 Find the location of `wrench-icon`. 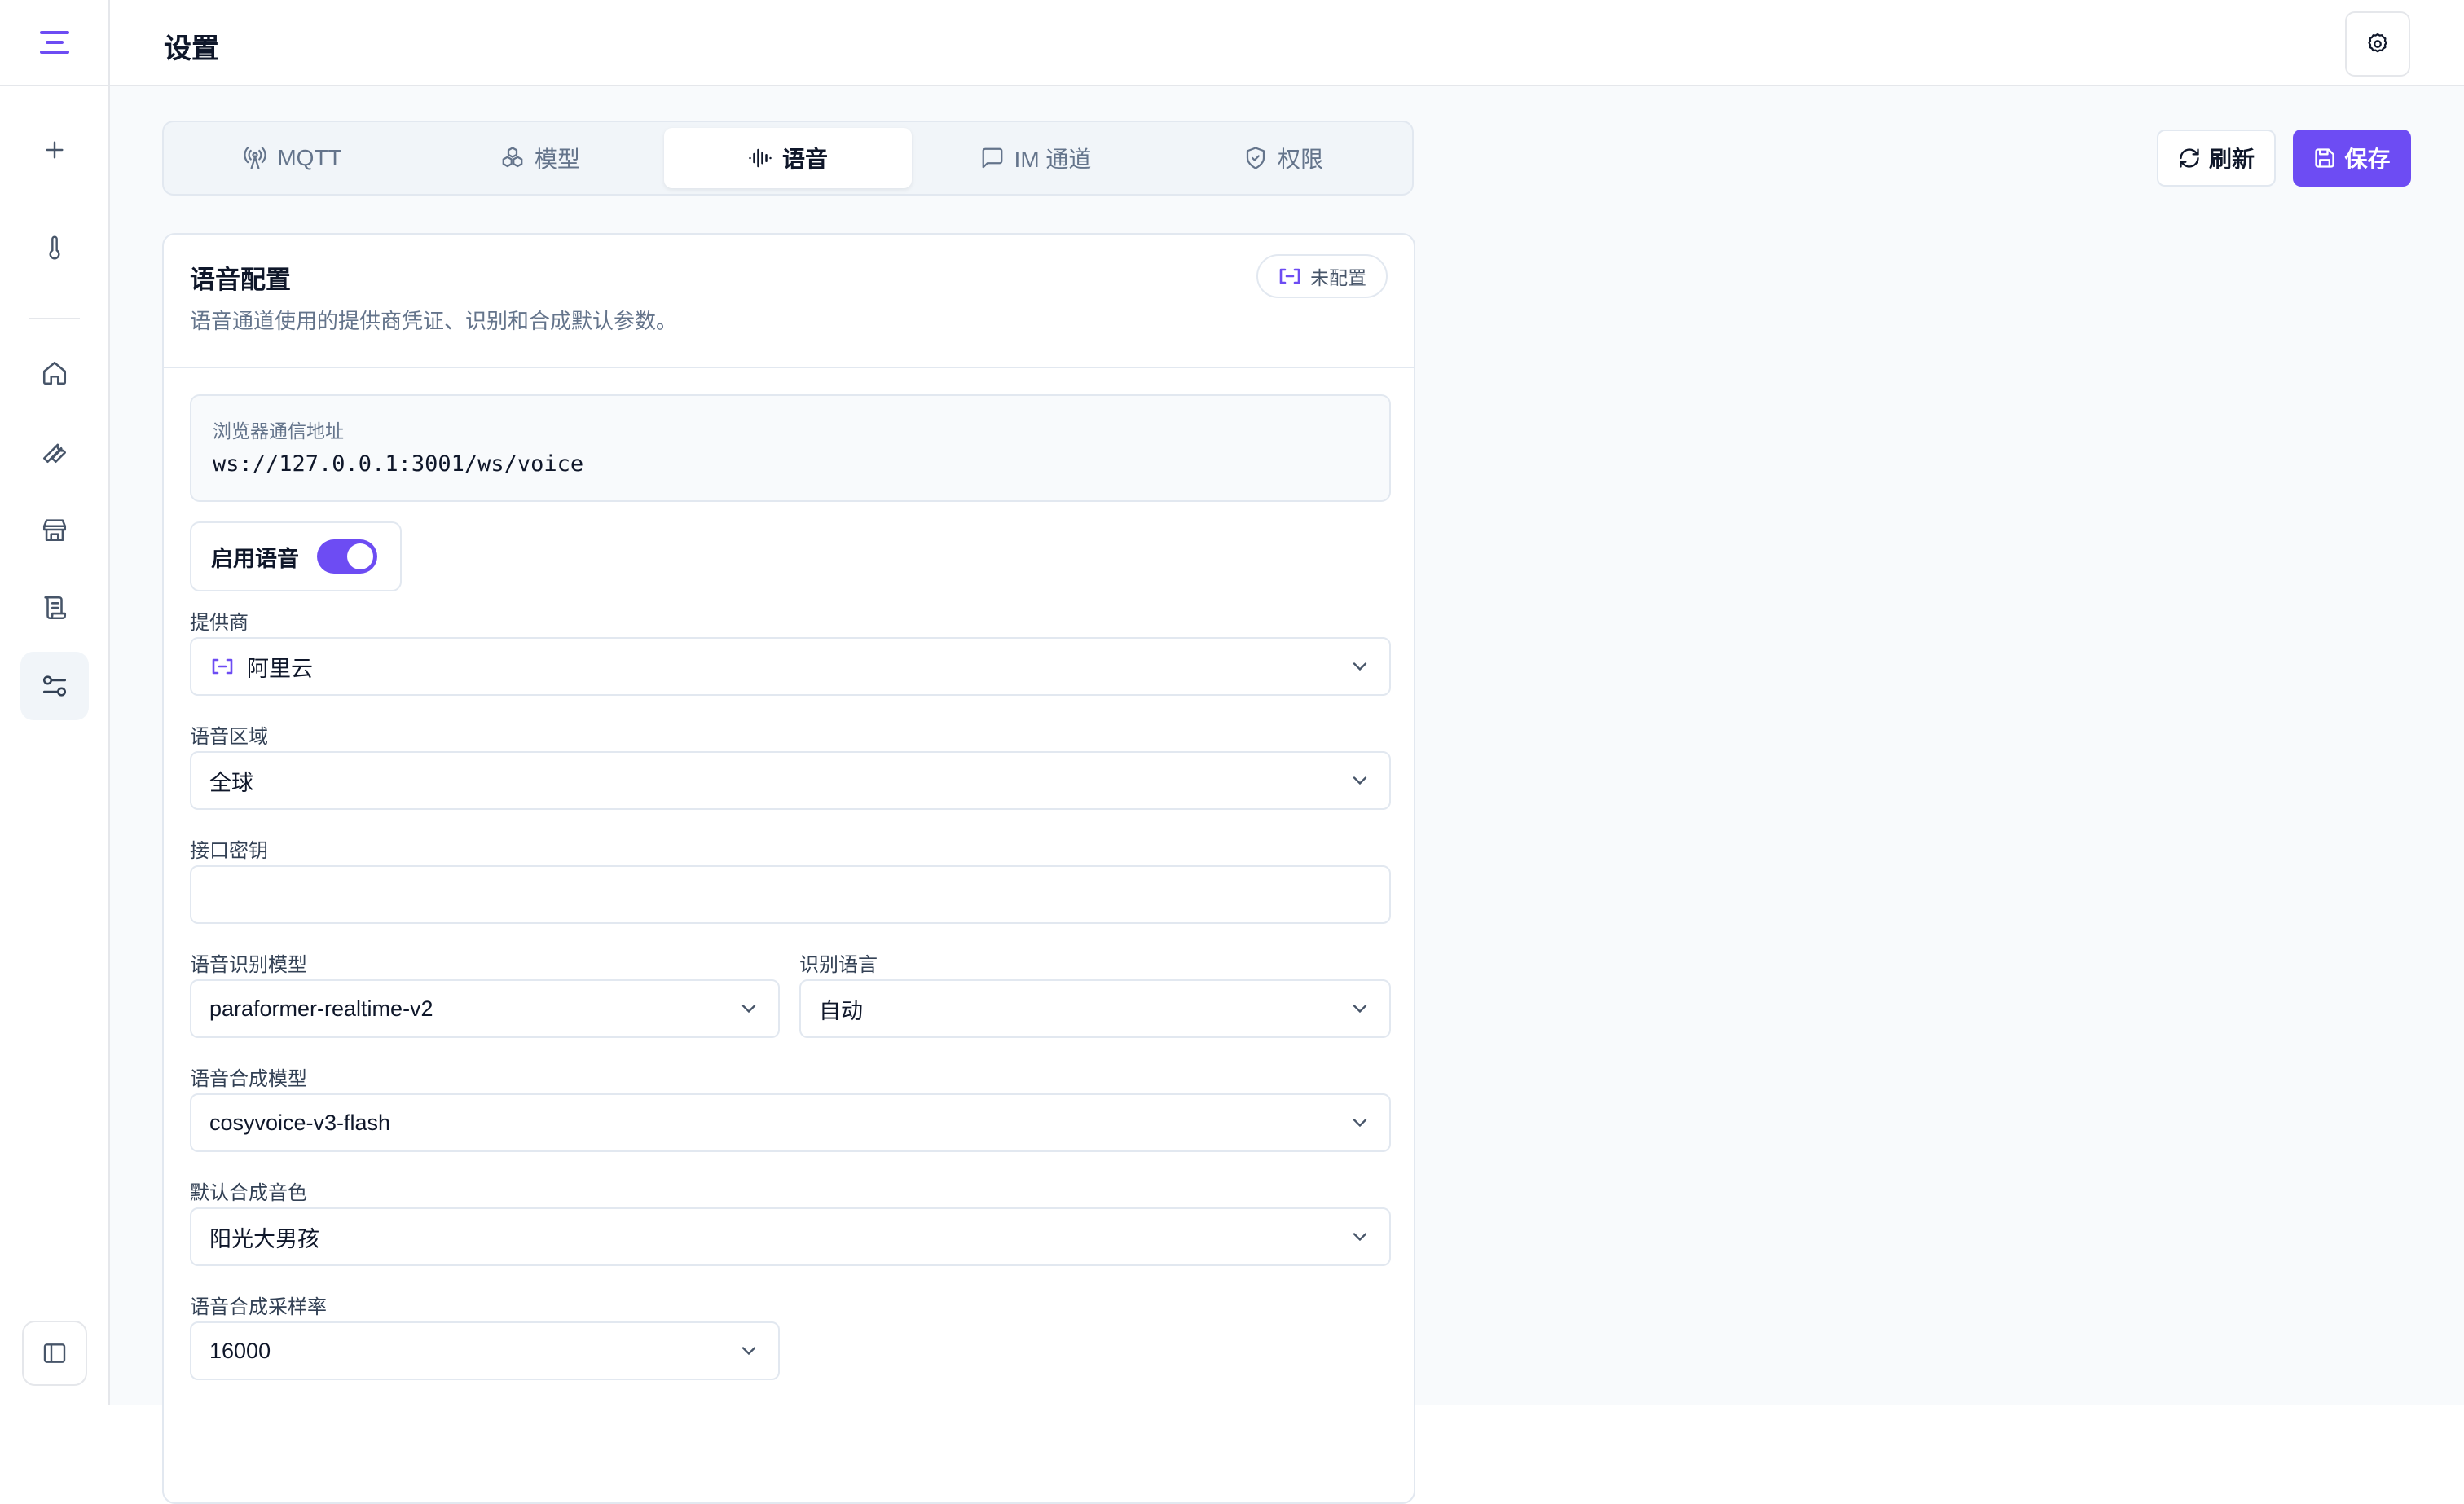

wrench-icon is located at coordinates (54, 452).